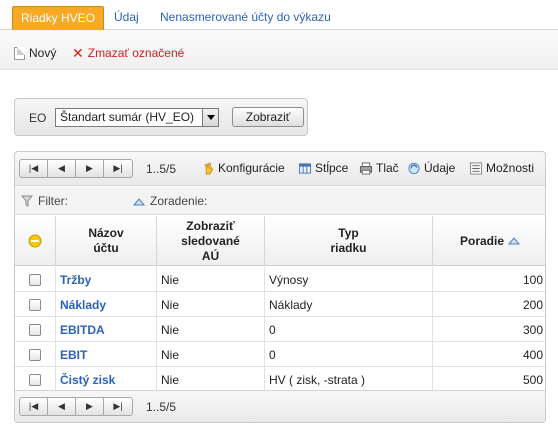  I want to click on new-button-label: Nový, so click(43, 53).